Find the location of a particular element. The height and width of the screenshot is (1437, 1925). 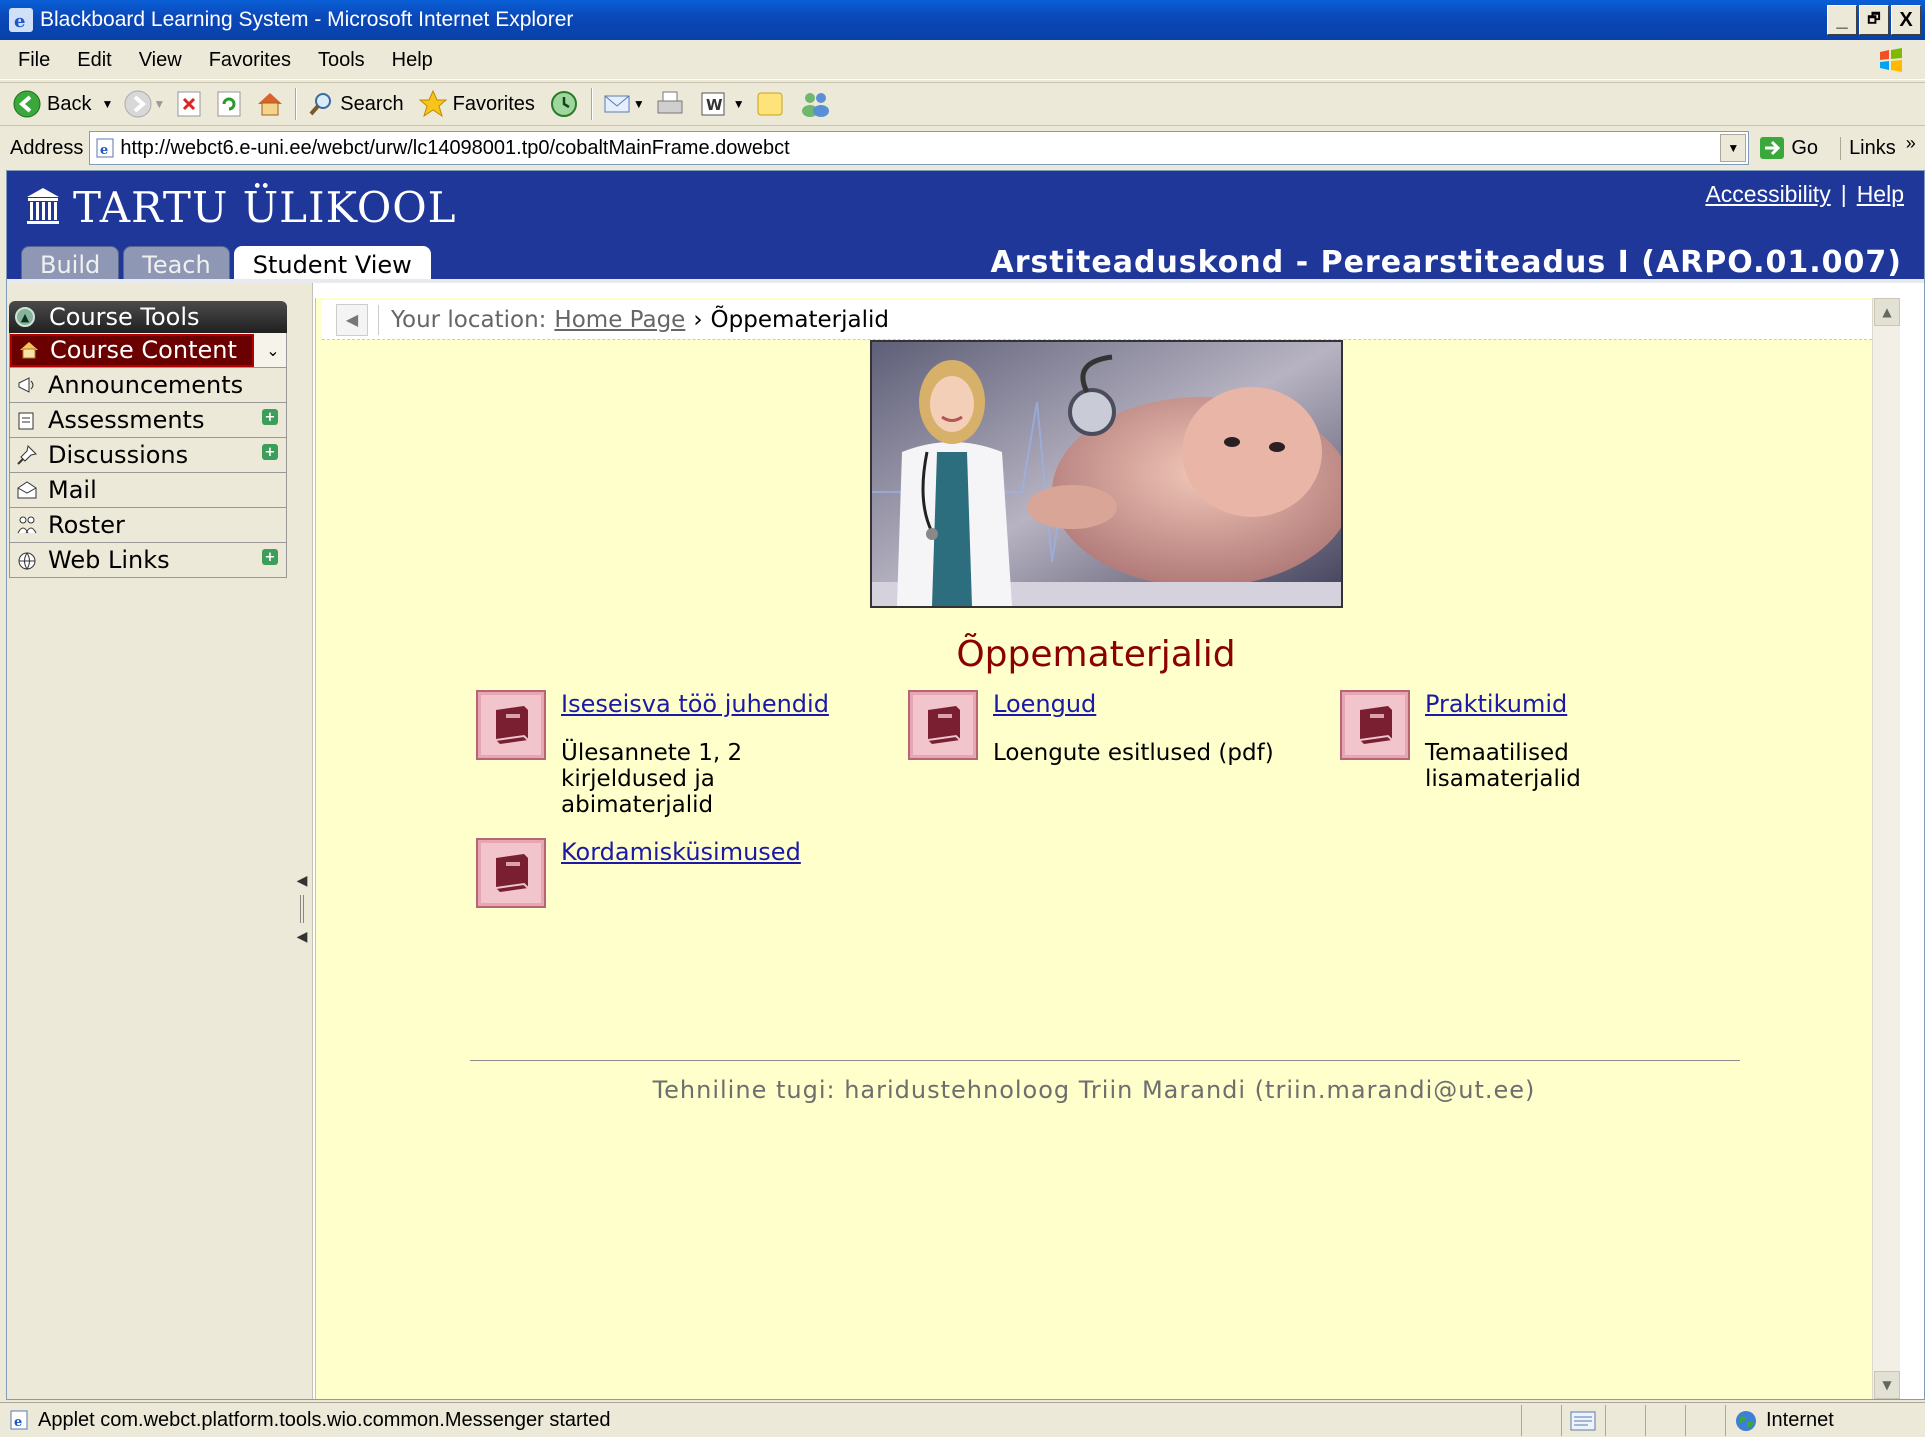

globe-icon is located at coordinates (27, 561).